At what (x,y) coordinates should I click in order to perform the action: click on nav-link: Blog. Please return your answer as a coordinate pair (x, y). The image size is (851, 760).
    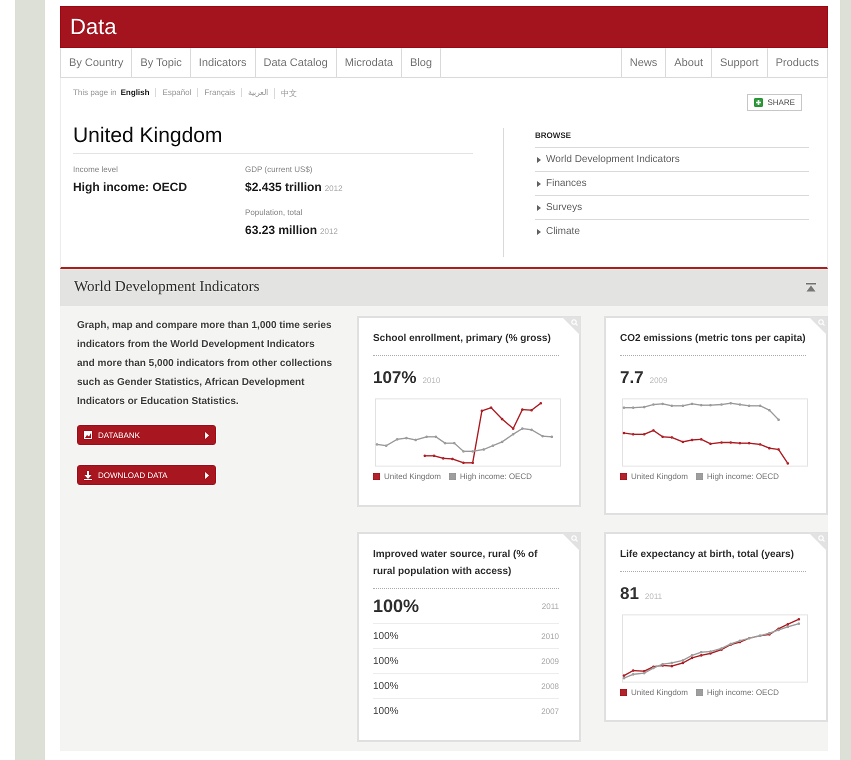
    Looking at the image, I should click on (422, 62).